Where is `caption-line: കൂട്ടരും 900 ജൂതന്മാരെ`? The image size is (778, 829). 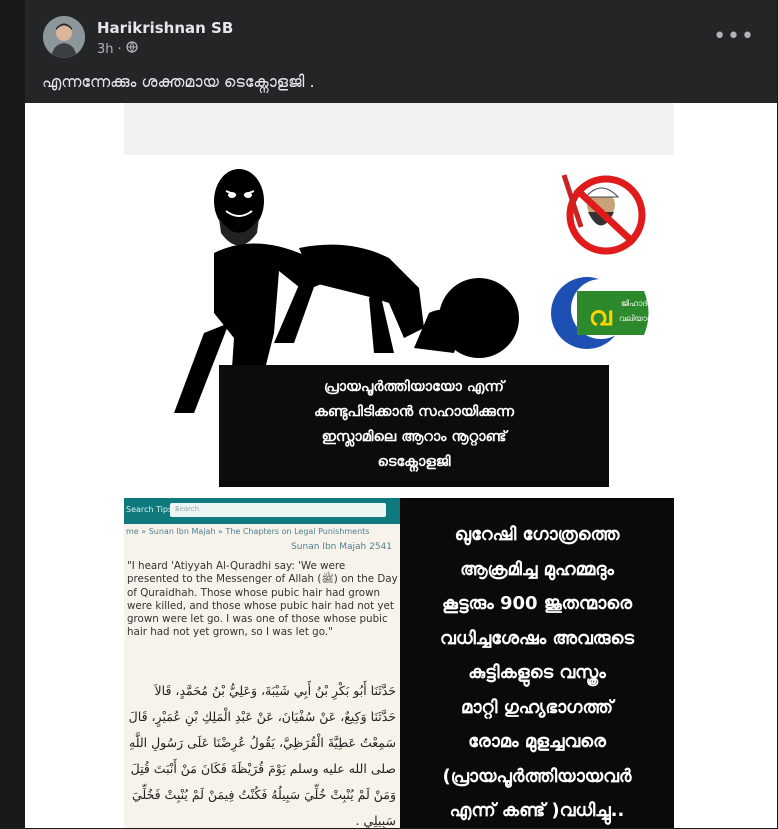 caption-line: കൂട്ടരും 900 ജൂതന്മാരെ is located at coordinates (537, 603).